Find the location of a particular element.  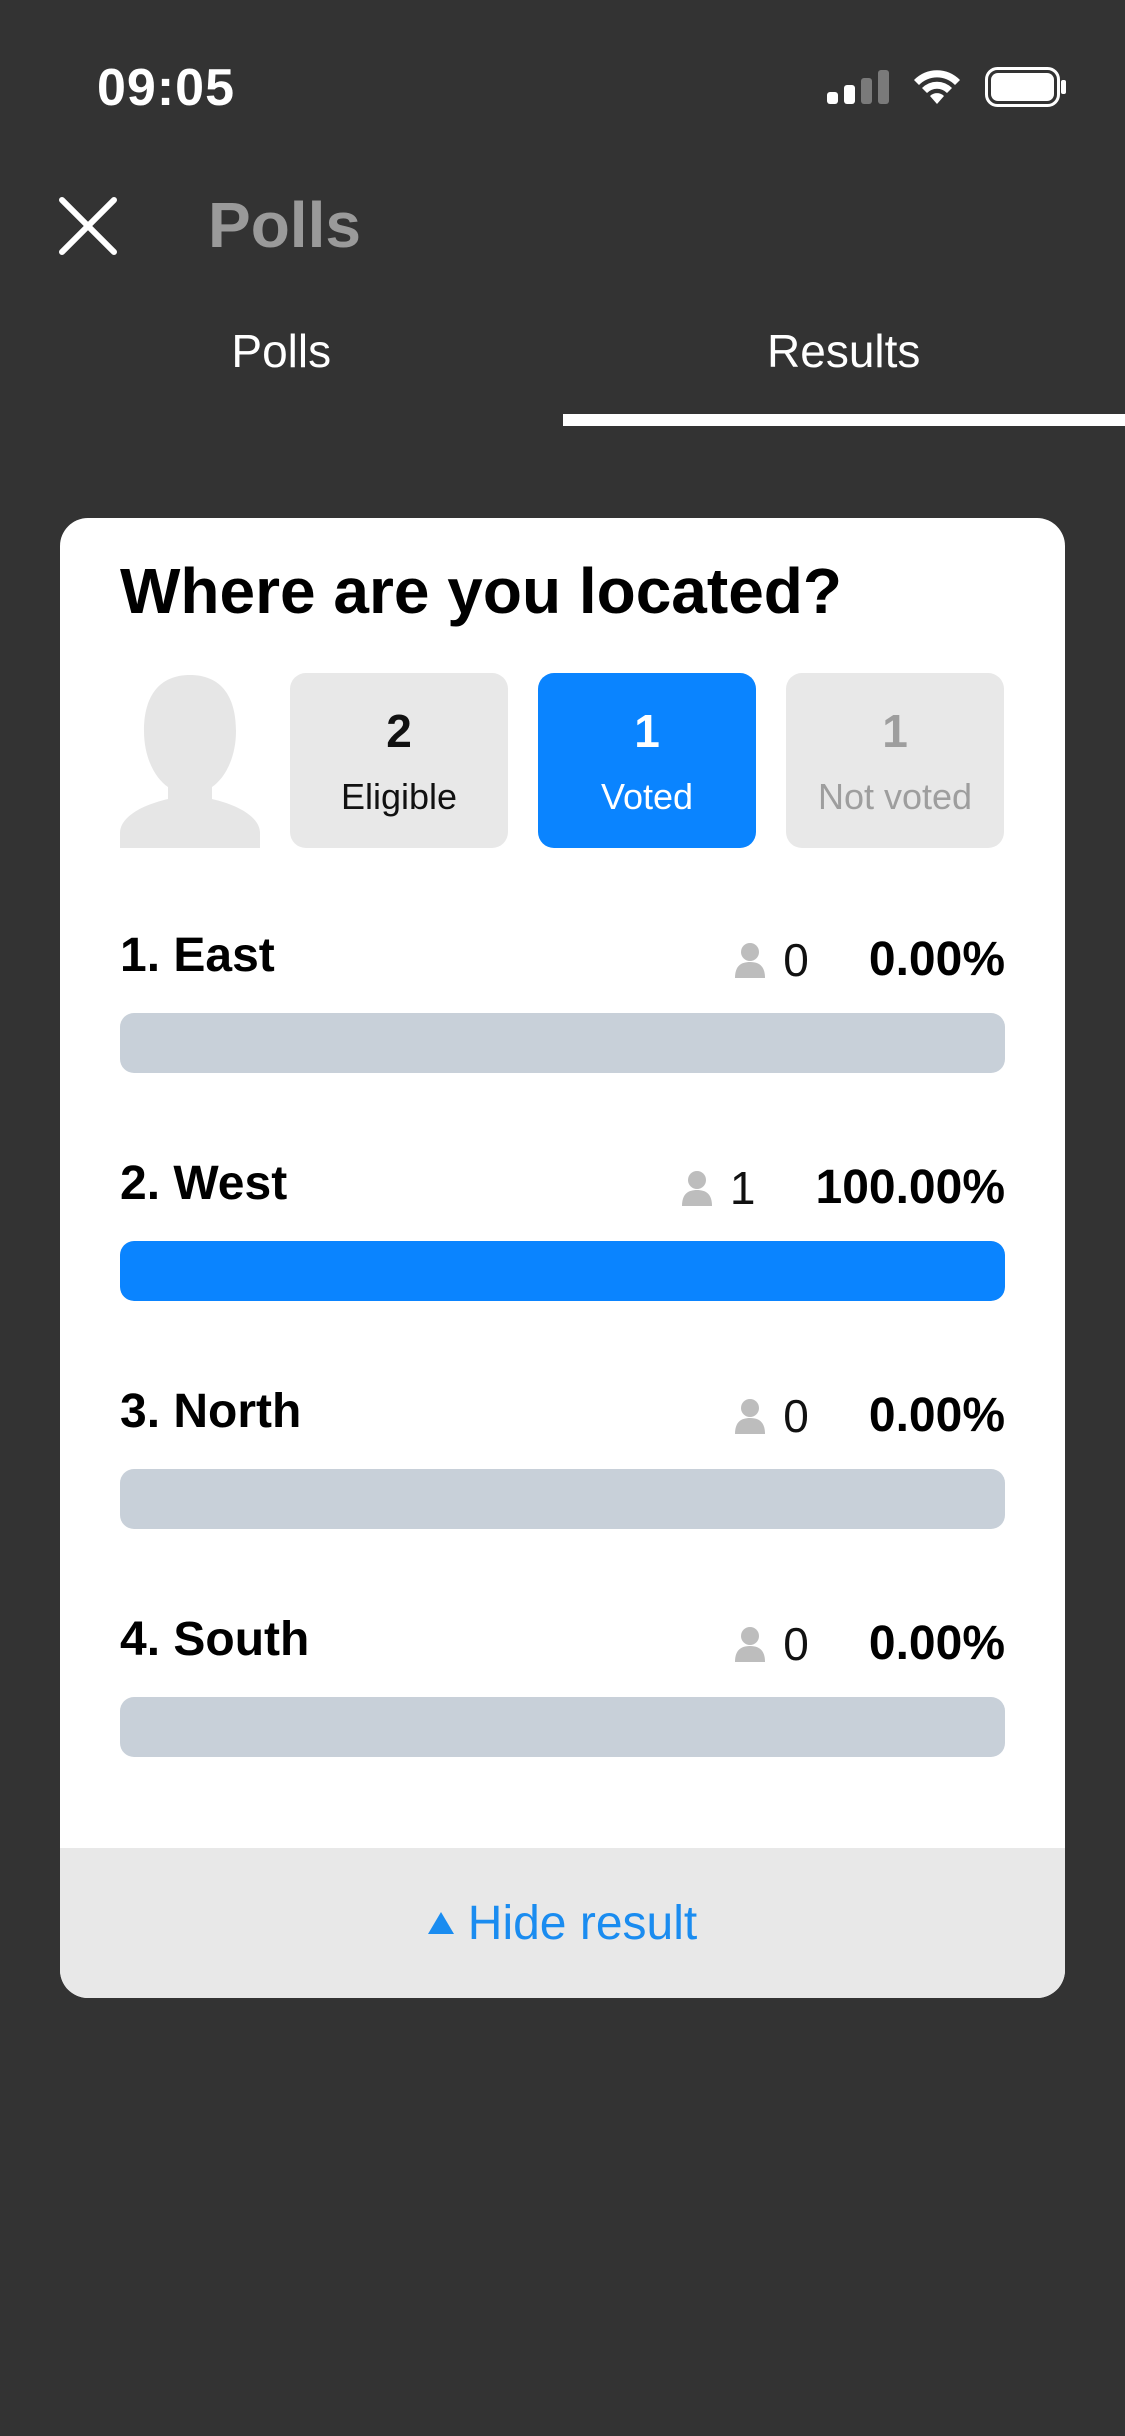

status-bar: 09:05 is located at coordinates (562, 85).